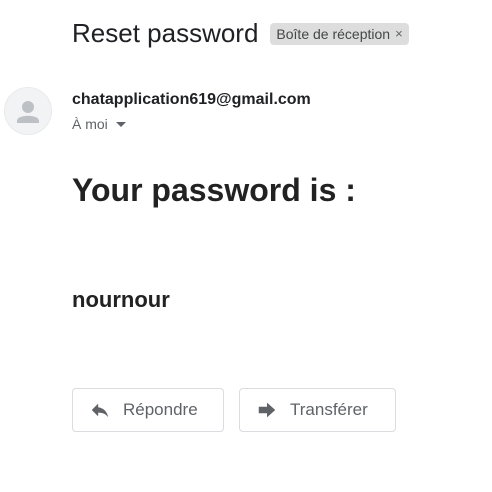 The image size is (492, 492). What do you see at coordinates (160, 409) in the screenshot?
I see `reply-label: Répondre` at bounding box center [160, 409].